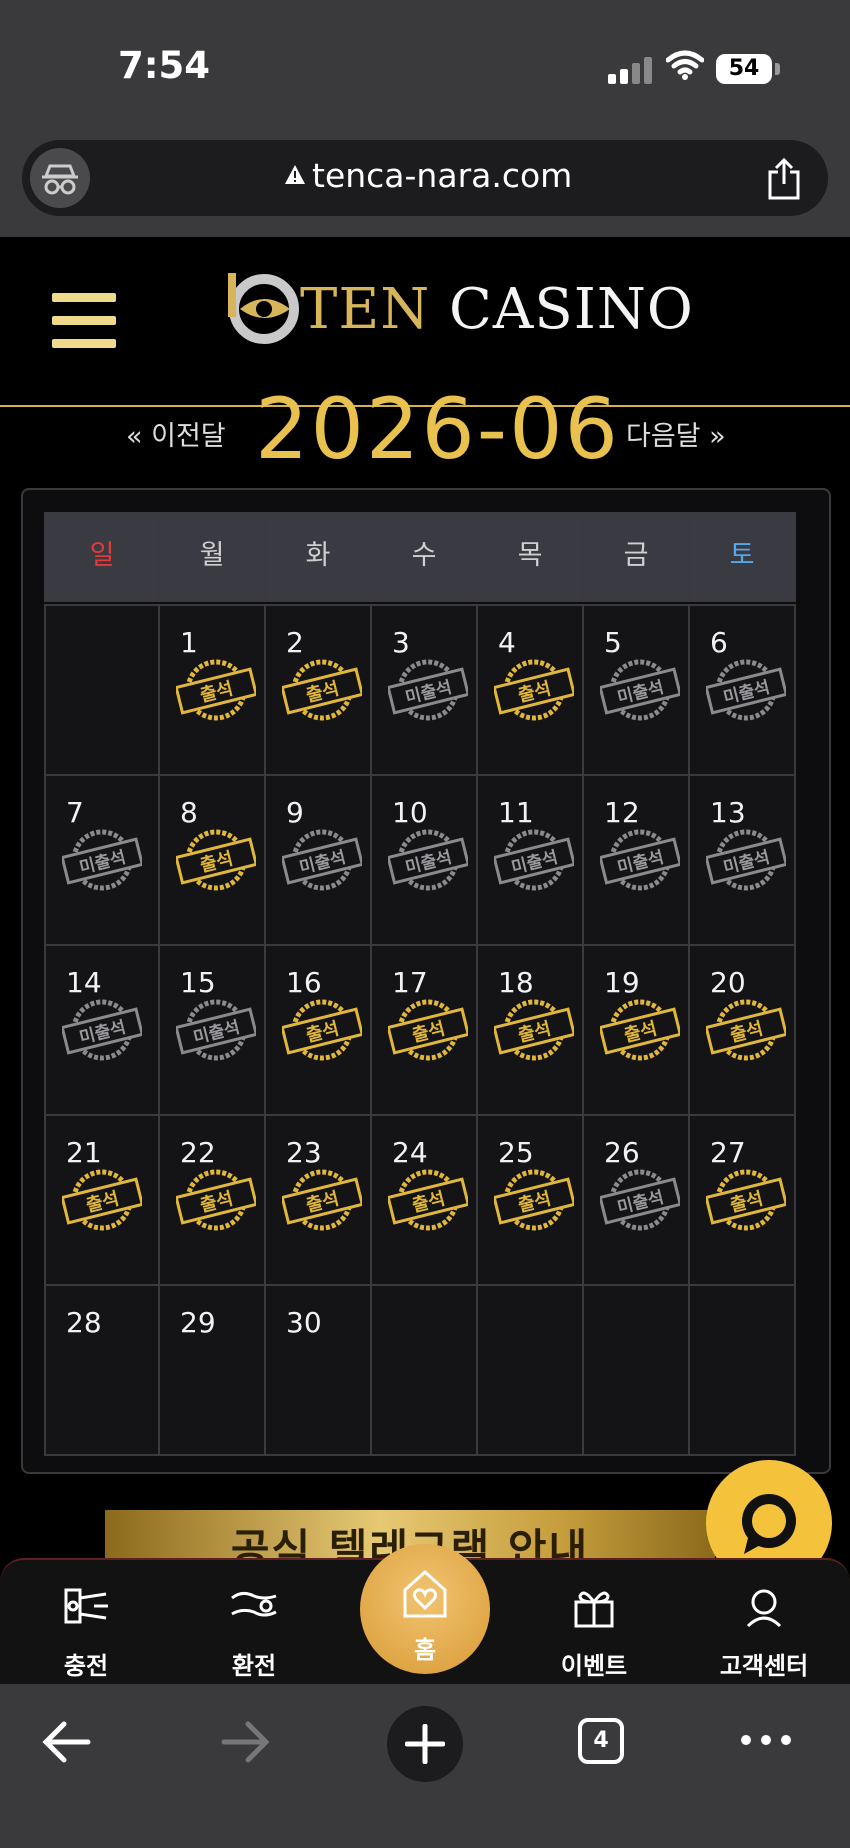  What do you see at coordinates (594, 1609) in the screenshot?
I see `gift-icon` at bounding box center [594, 1609].